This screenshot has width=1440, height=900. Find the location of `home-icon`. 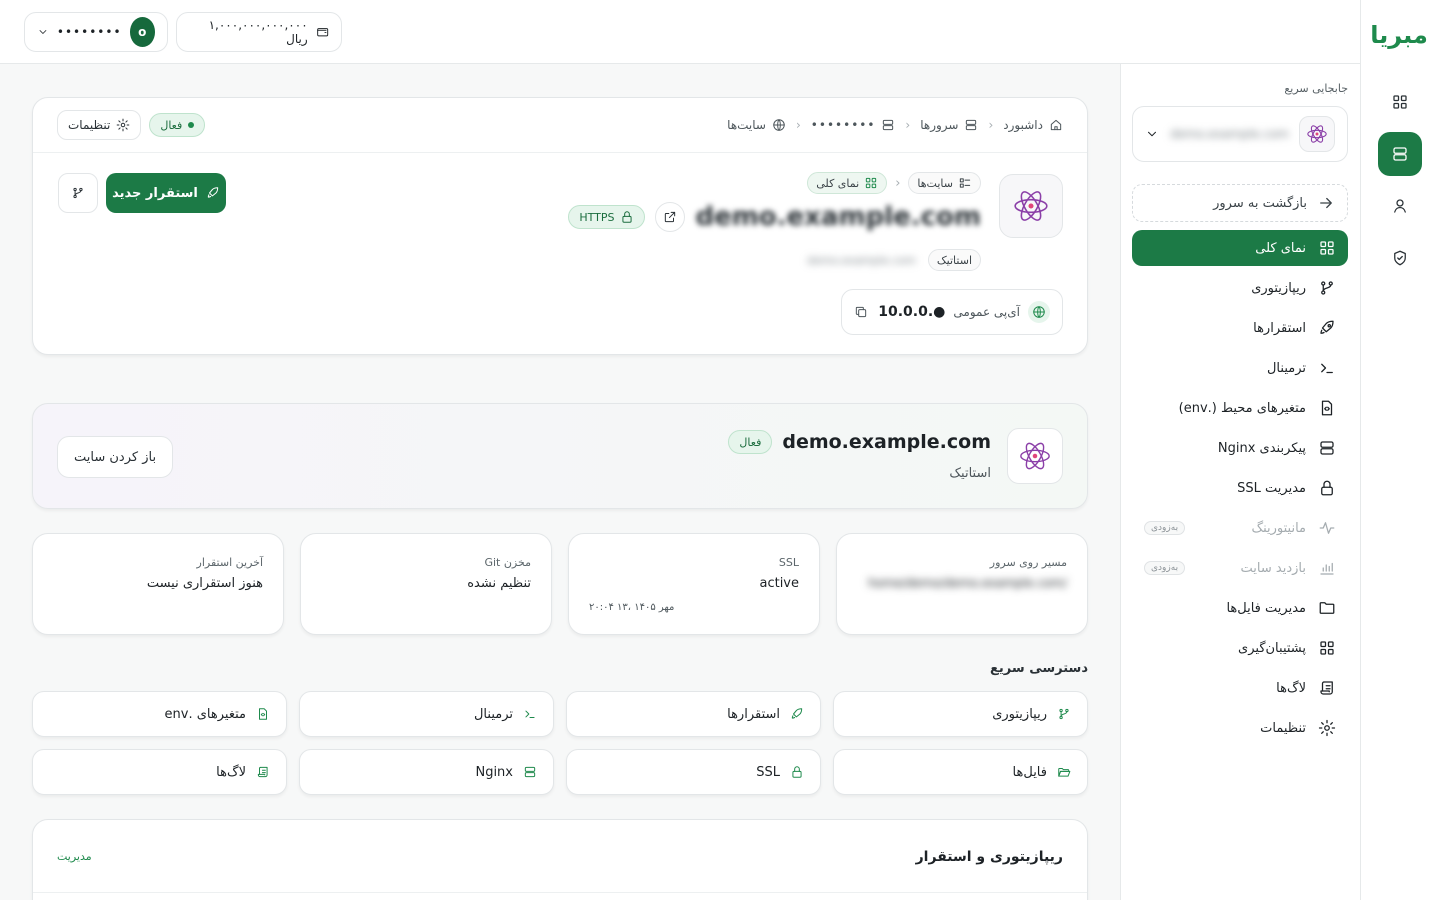

home-icon is located at coordinates (1056, 125).